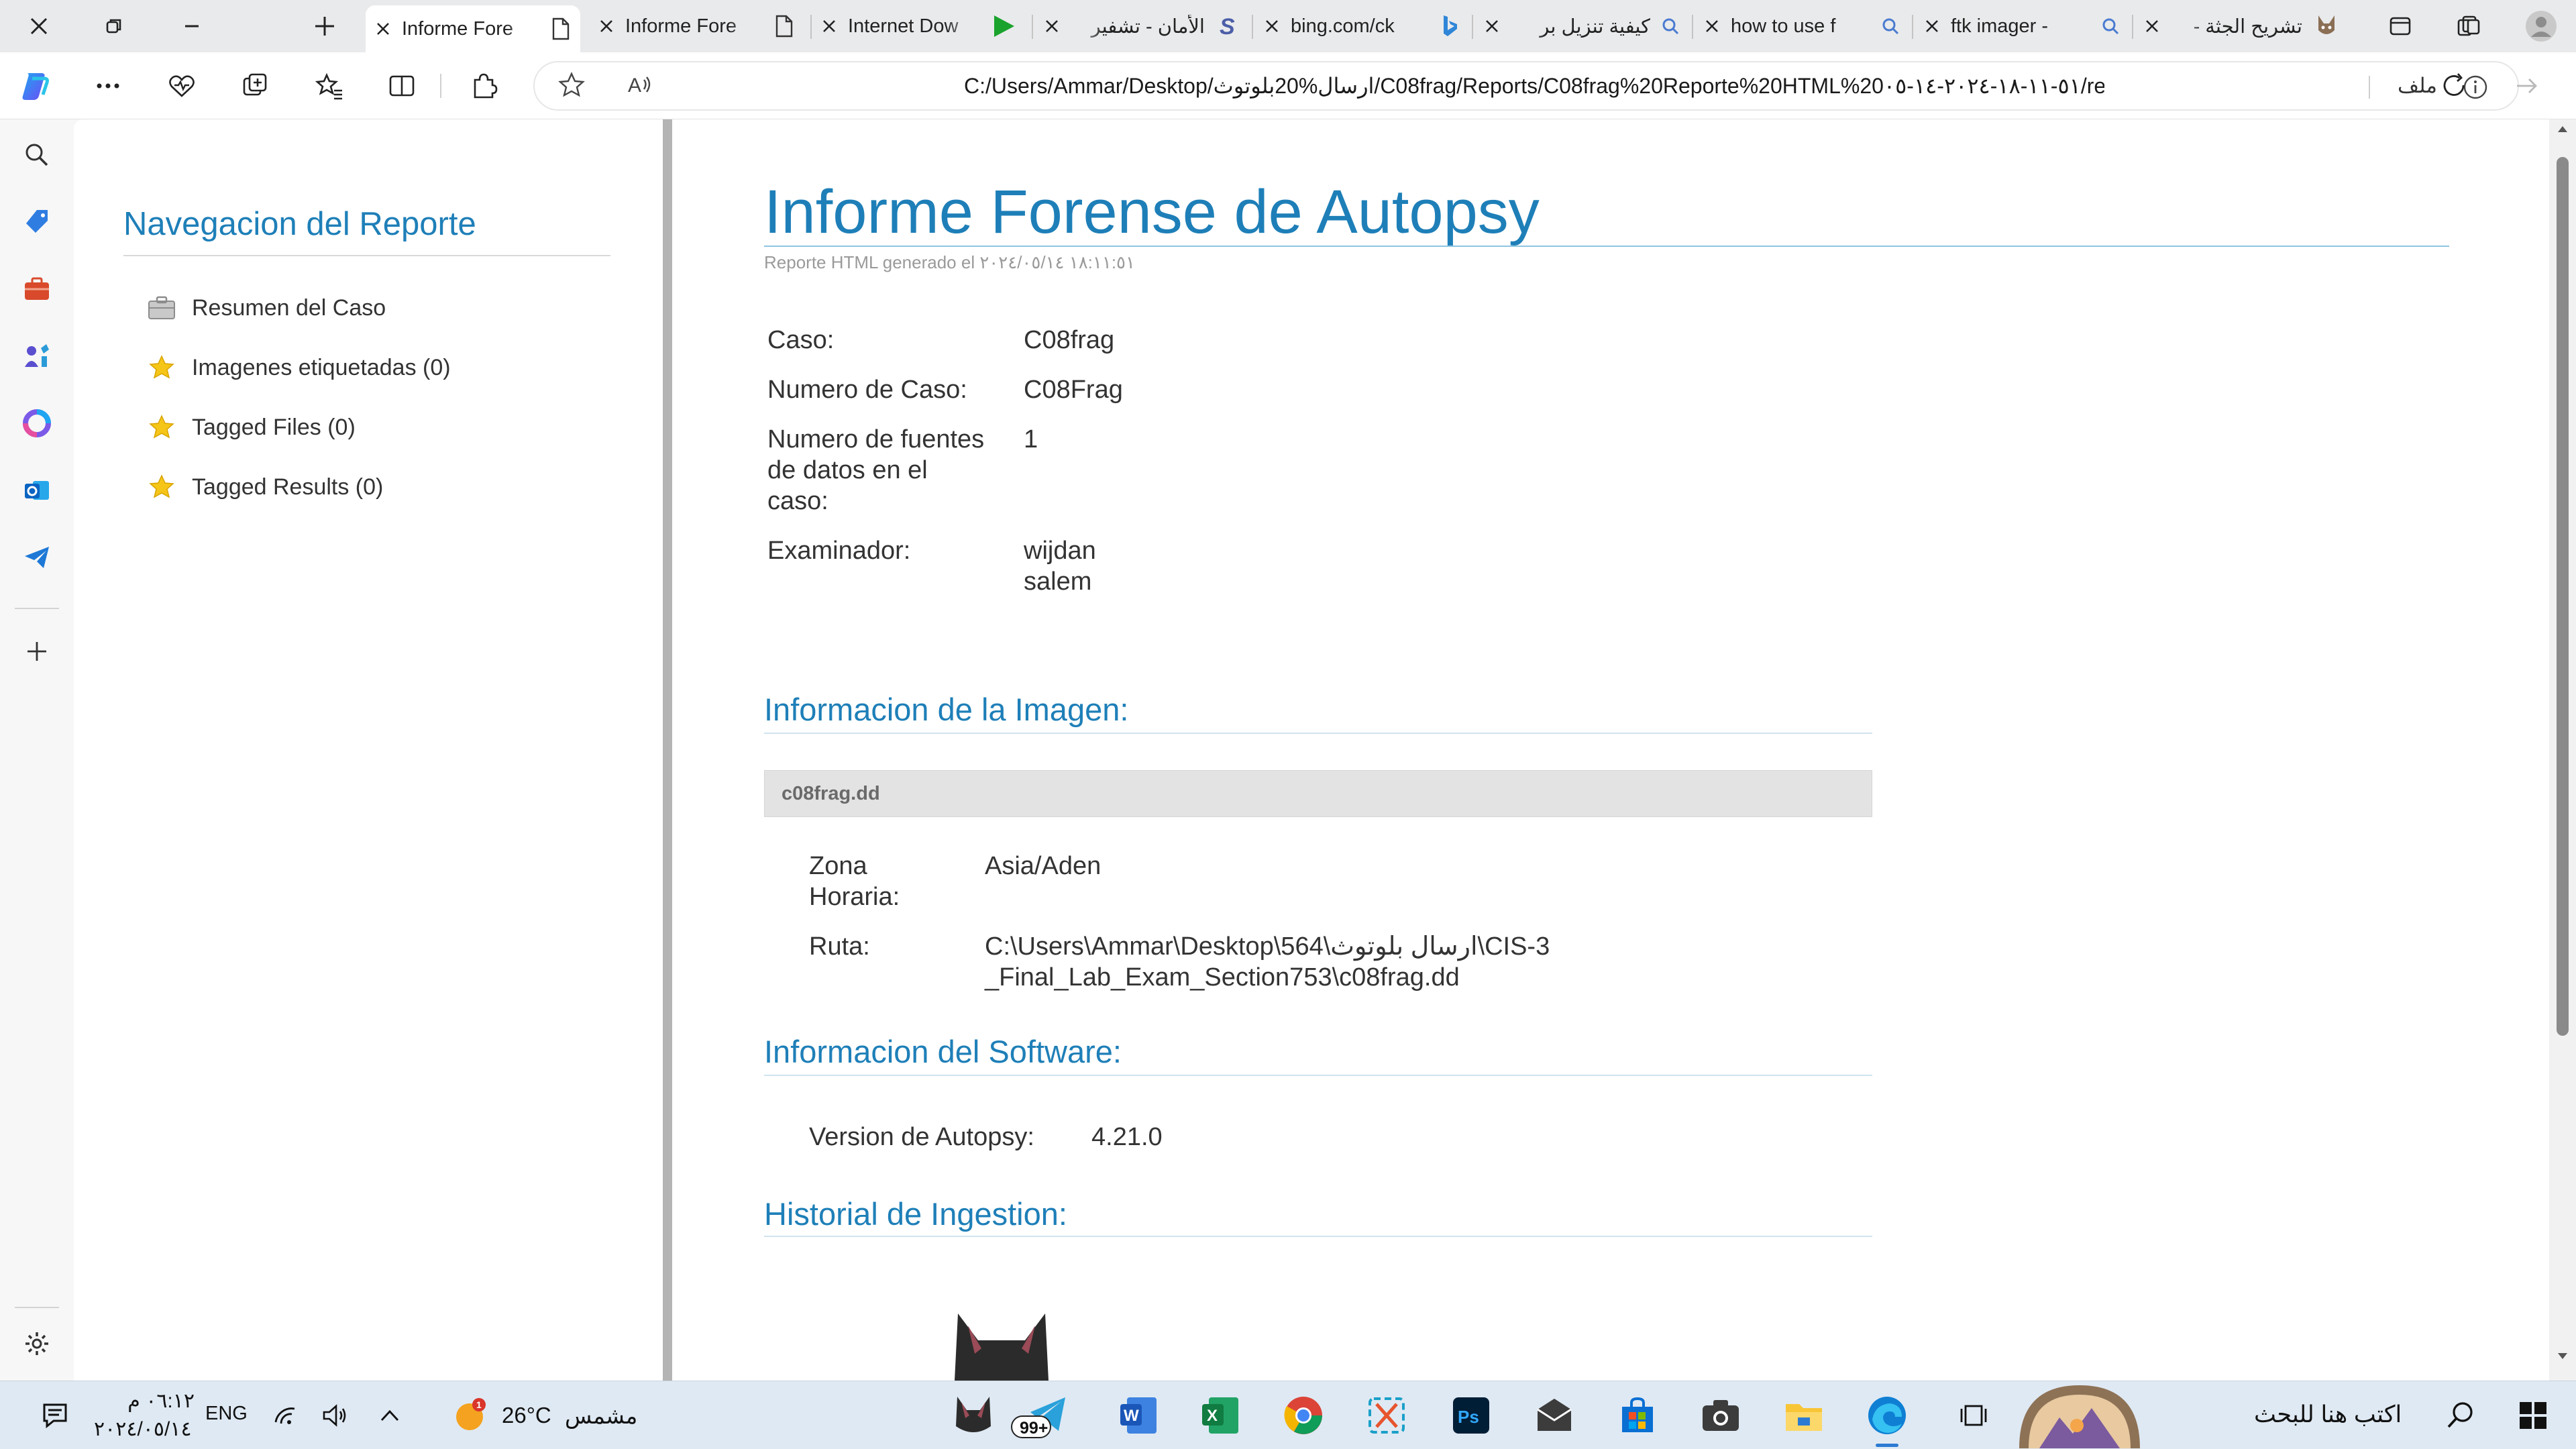 Image resolution: width=2576 pixels, height=1449 pixels. I want to click on restore-window-icon, so click(114, 26).